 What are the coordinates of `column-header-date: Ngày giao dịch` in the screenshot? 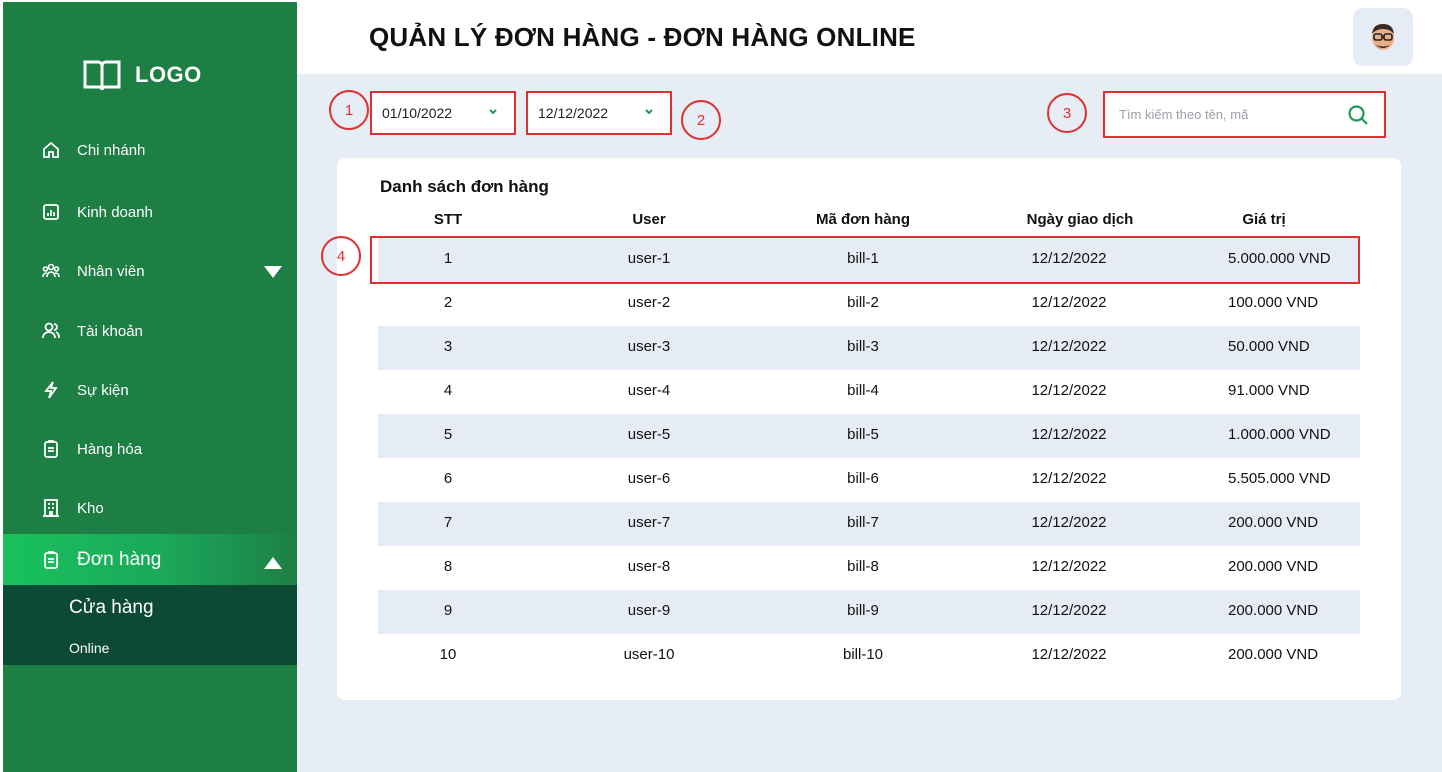 It's located at (1080, 219).